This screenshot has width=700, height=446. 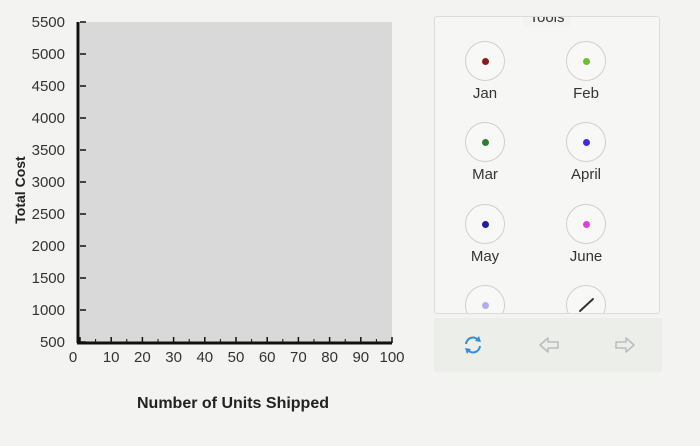 I want to click on tool-feb: Feb, so click(x=586, y=71).